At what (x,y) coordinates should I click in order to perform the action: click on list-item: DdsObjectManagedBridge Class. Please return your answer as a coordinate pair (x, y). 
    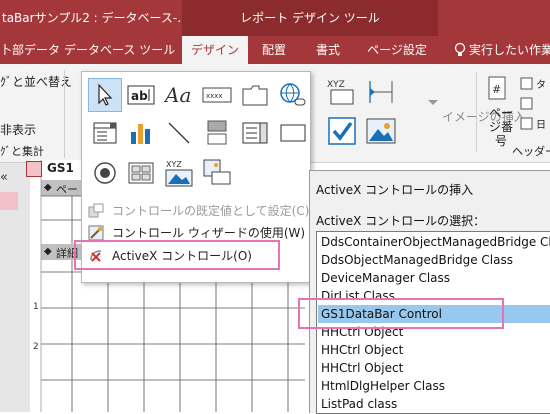
    Looking at the image, I should click on (417, 260).